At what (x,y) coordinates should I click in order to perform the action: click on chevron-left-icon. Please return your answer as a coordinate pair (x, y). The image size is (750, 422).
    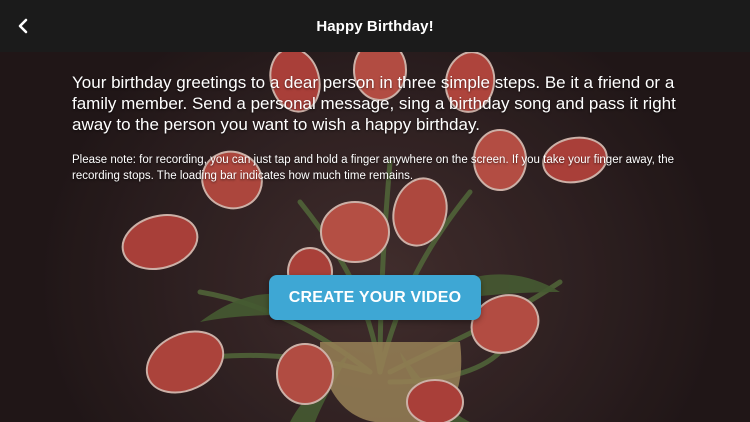
    Looking at the image, I should click on (23, 26).